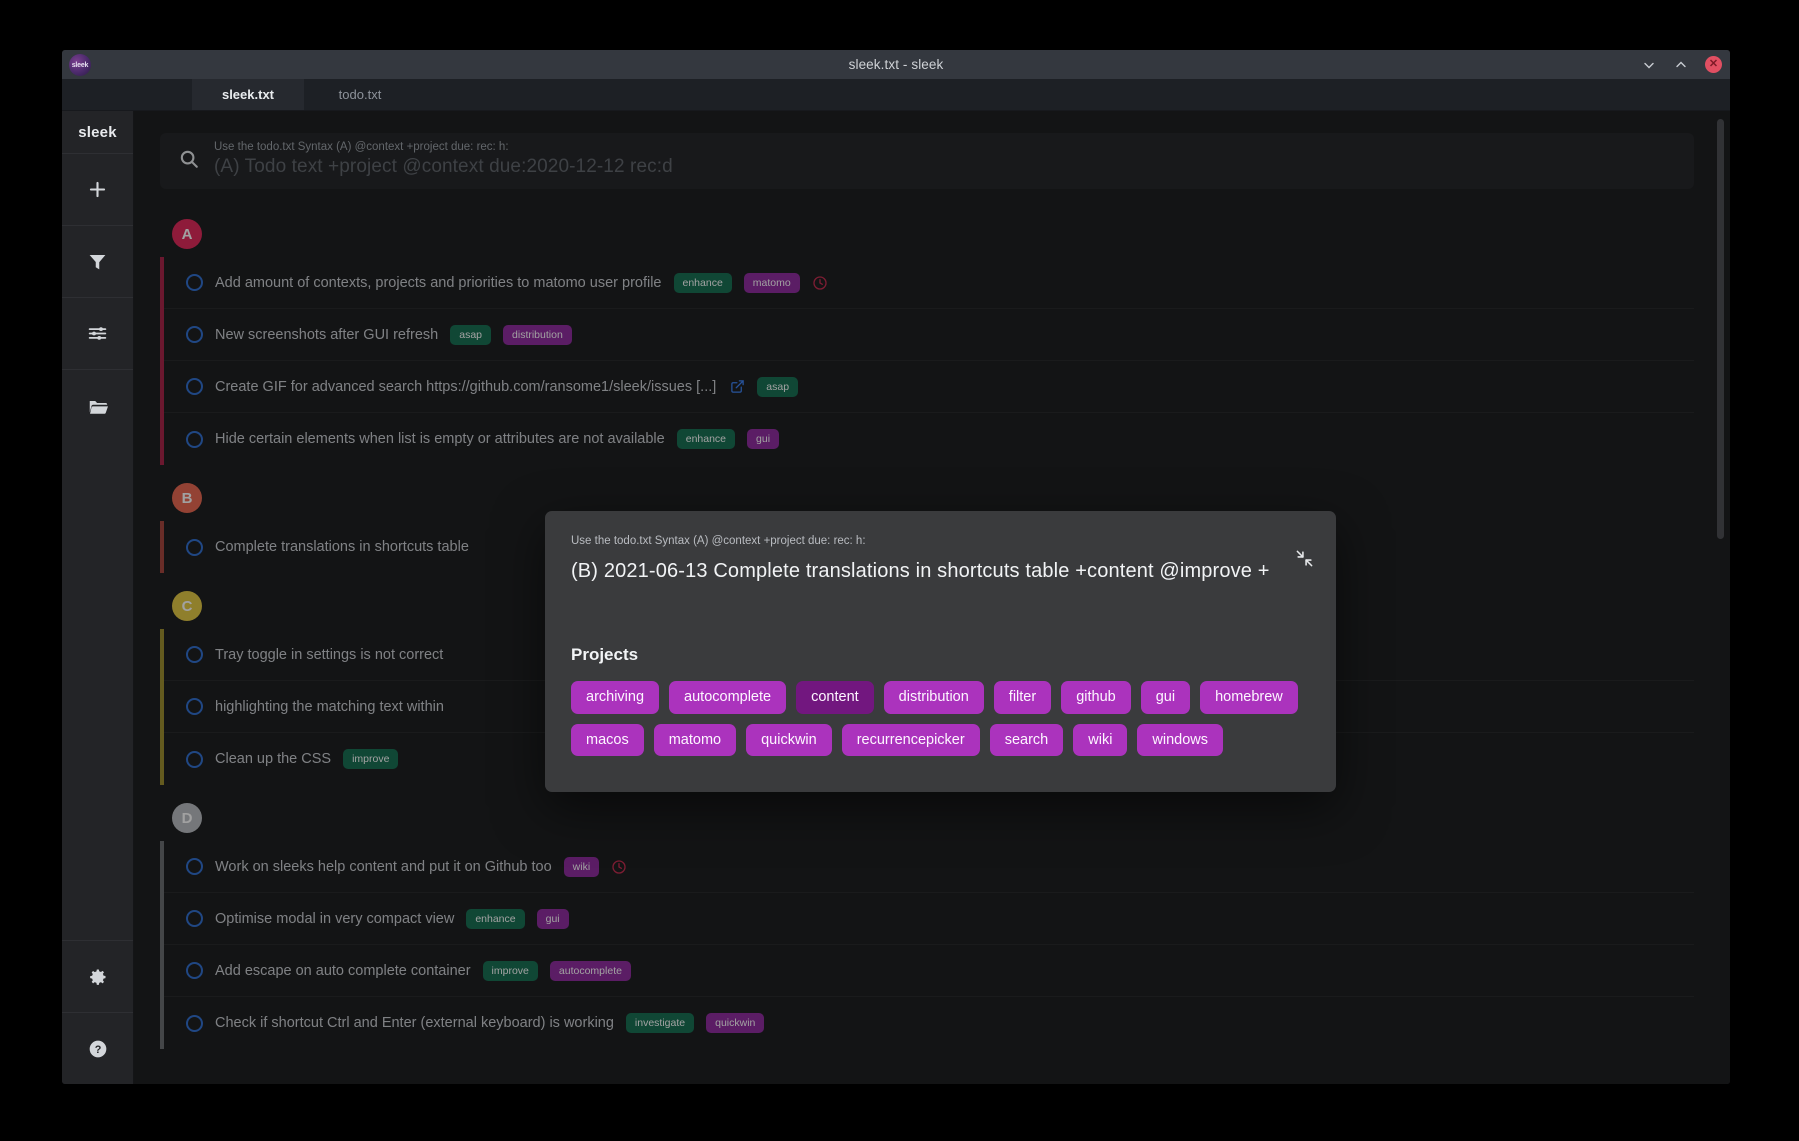  What do you see at coordinates (789, 739) in the screenshot?
I see `project-chip: quickwin` at bounding box center [789, 739].